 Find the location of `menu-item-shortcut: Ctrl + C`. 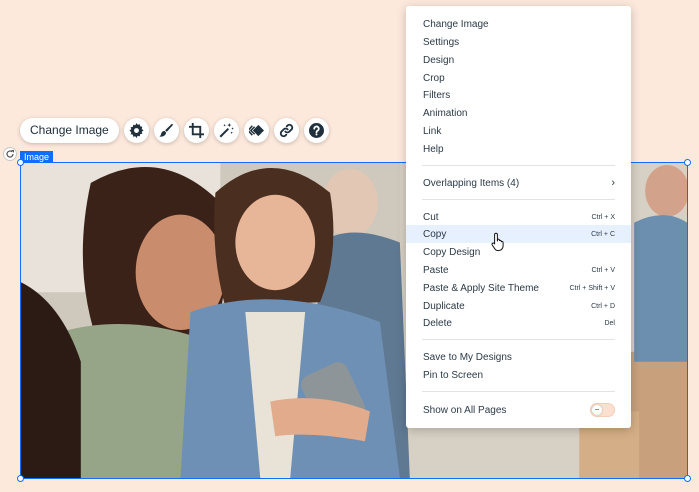

menu-item-shortcut: Ctrl + C is located at coordinates (603, 234).